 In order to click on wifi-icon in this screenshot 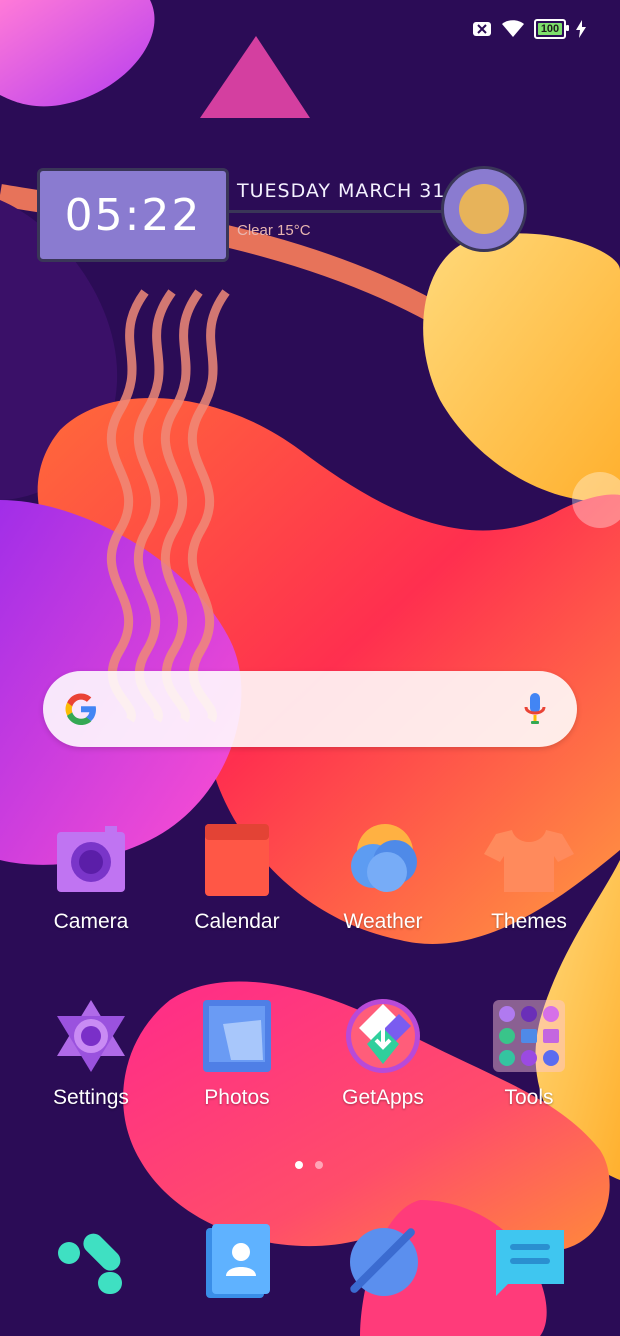, I will do `click(513, 29)`.